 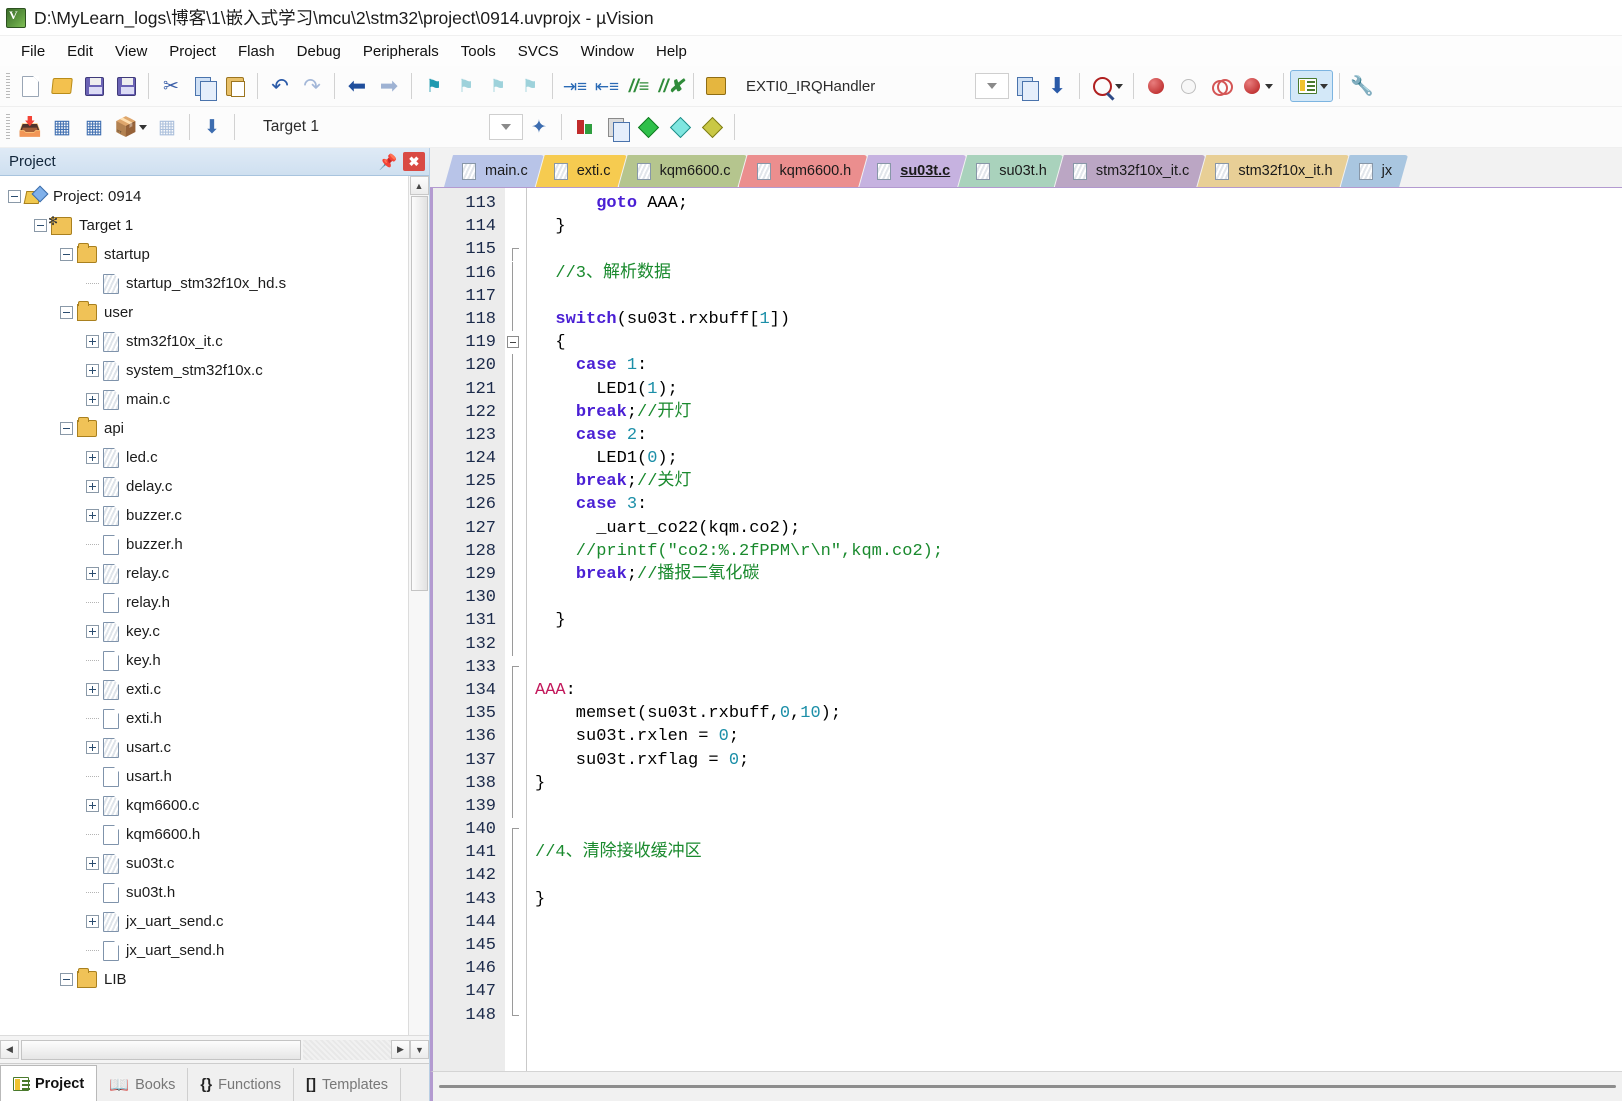 I want to click on download-icon: ⬇, so click(x=212, y=127).